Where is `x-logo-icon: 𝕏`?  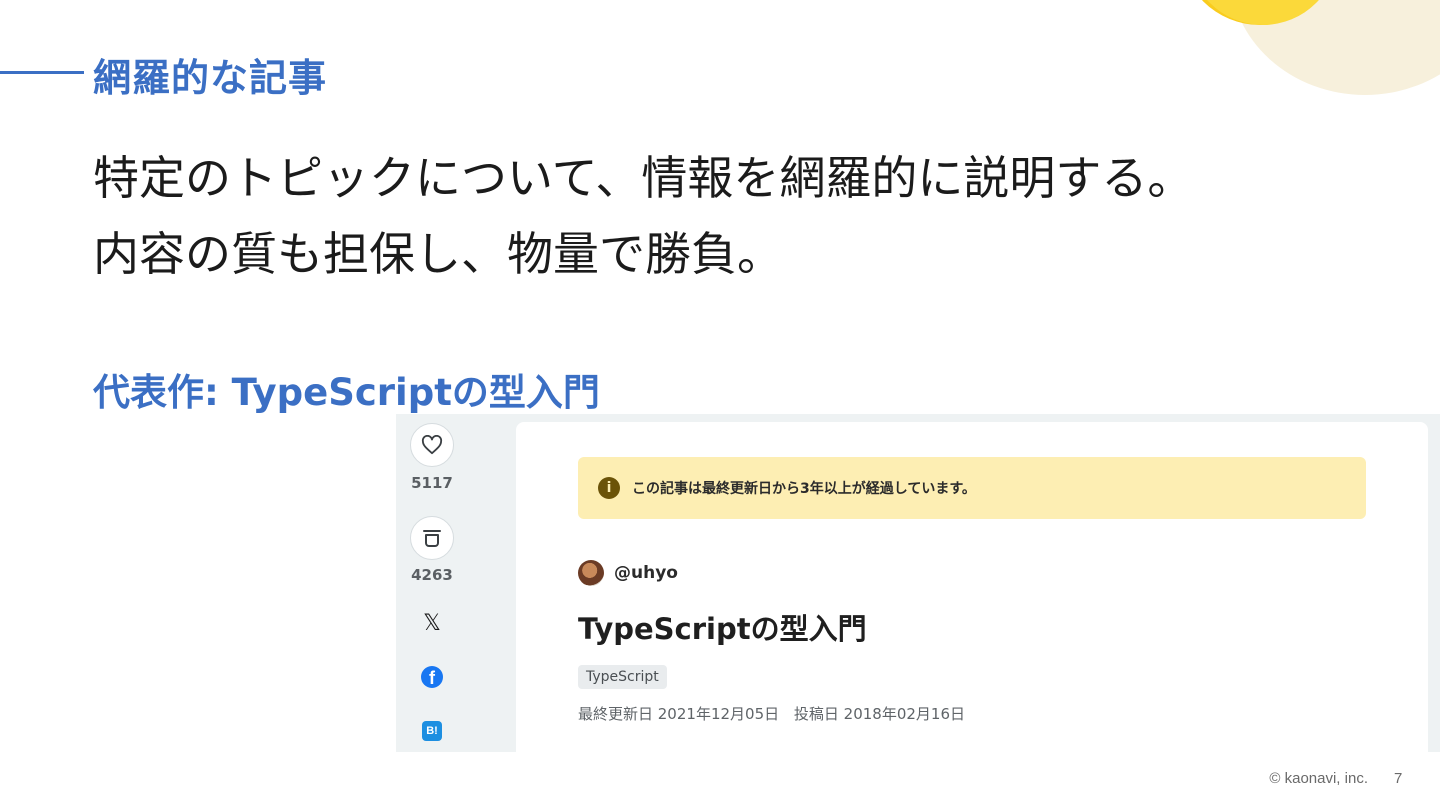 x-logo-icon: 𝕏 is located at coordinates (432, 623).